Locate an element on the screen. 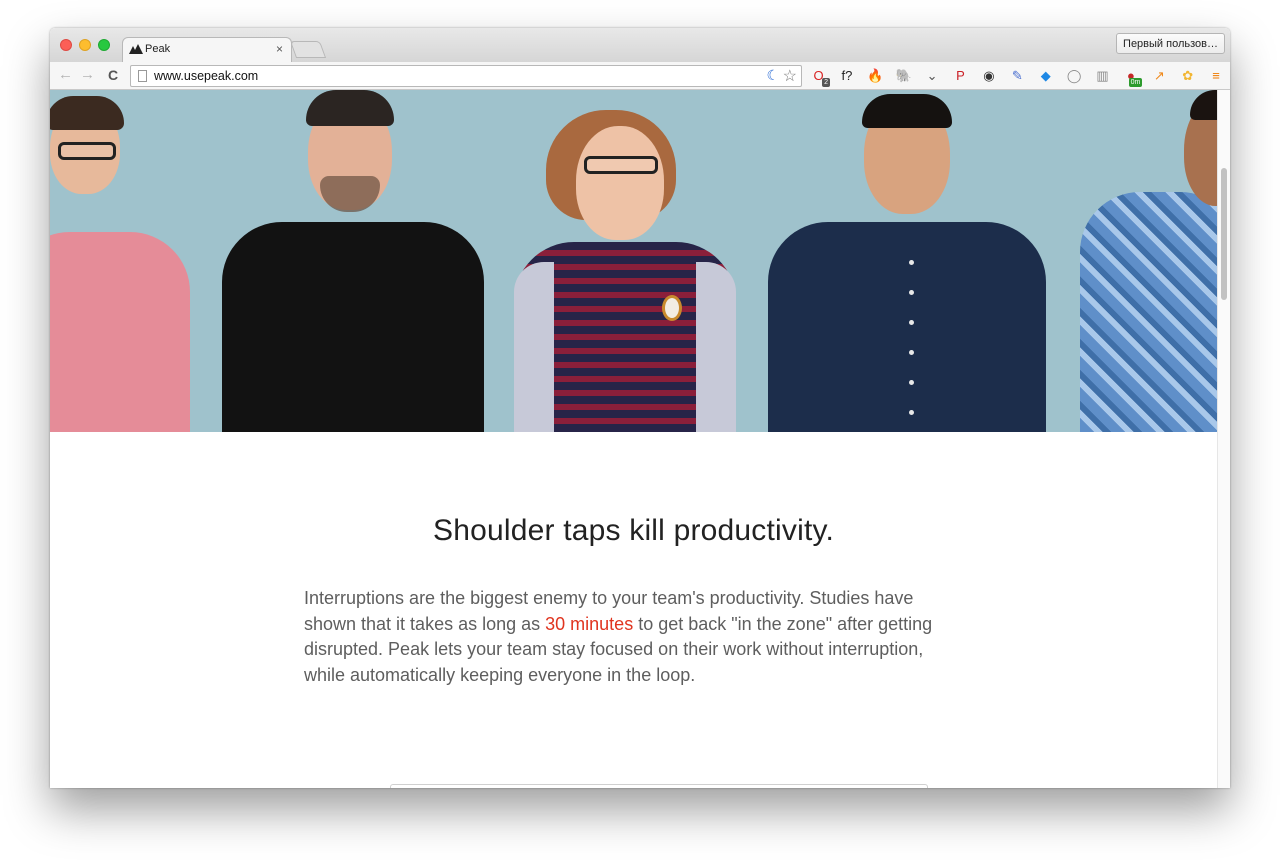 This screenshot has width=1280, height=860. flower-icon: ✿ is located at coordinates (1187, 75).